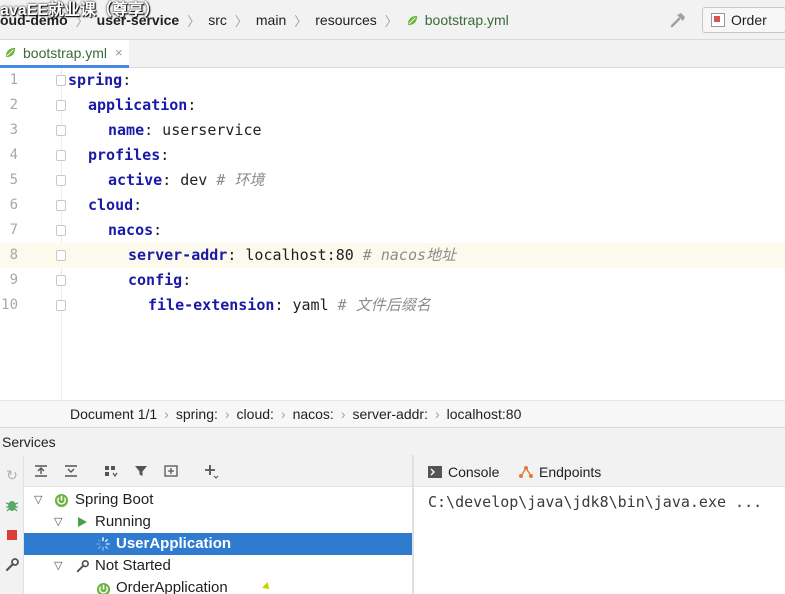  What do you see at coordinates (13, 230) in the screenshot?
I see `line-number: 7` at bounding box center [13, 230].